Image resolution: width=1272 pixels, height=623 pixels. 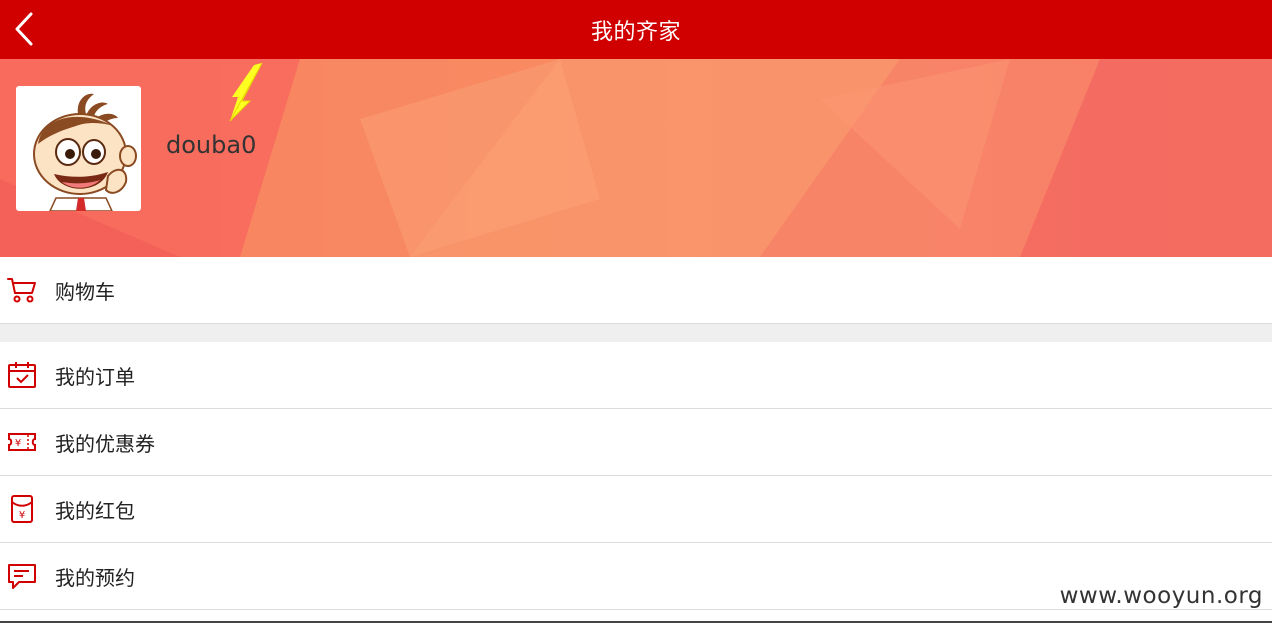 I want to click on chevron-left-icon, so click(x=24, y=29).